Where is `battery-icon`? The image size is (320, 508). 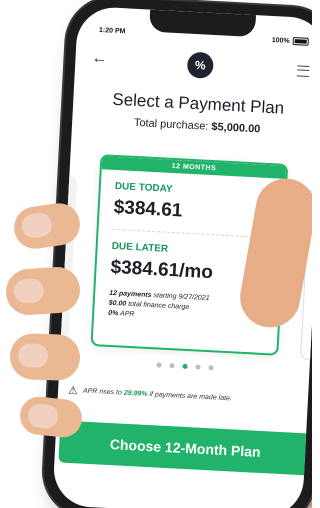 battery-icon is located at coordinates (300, 41).